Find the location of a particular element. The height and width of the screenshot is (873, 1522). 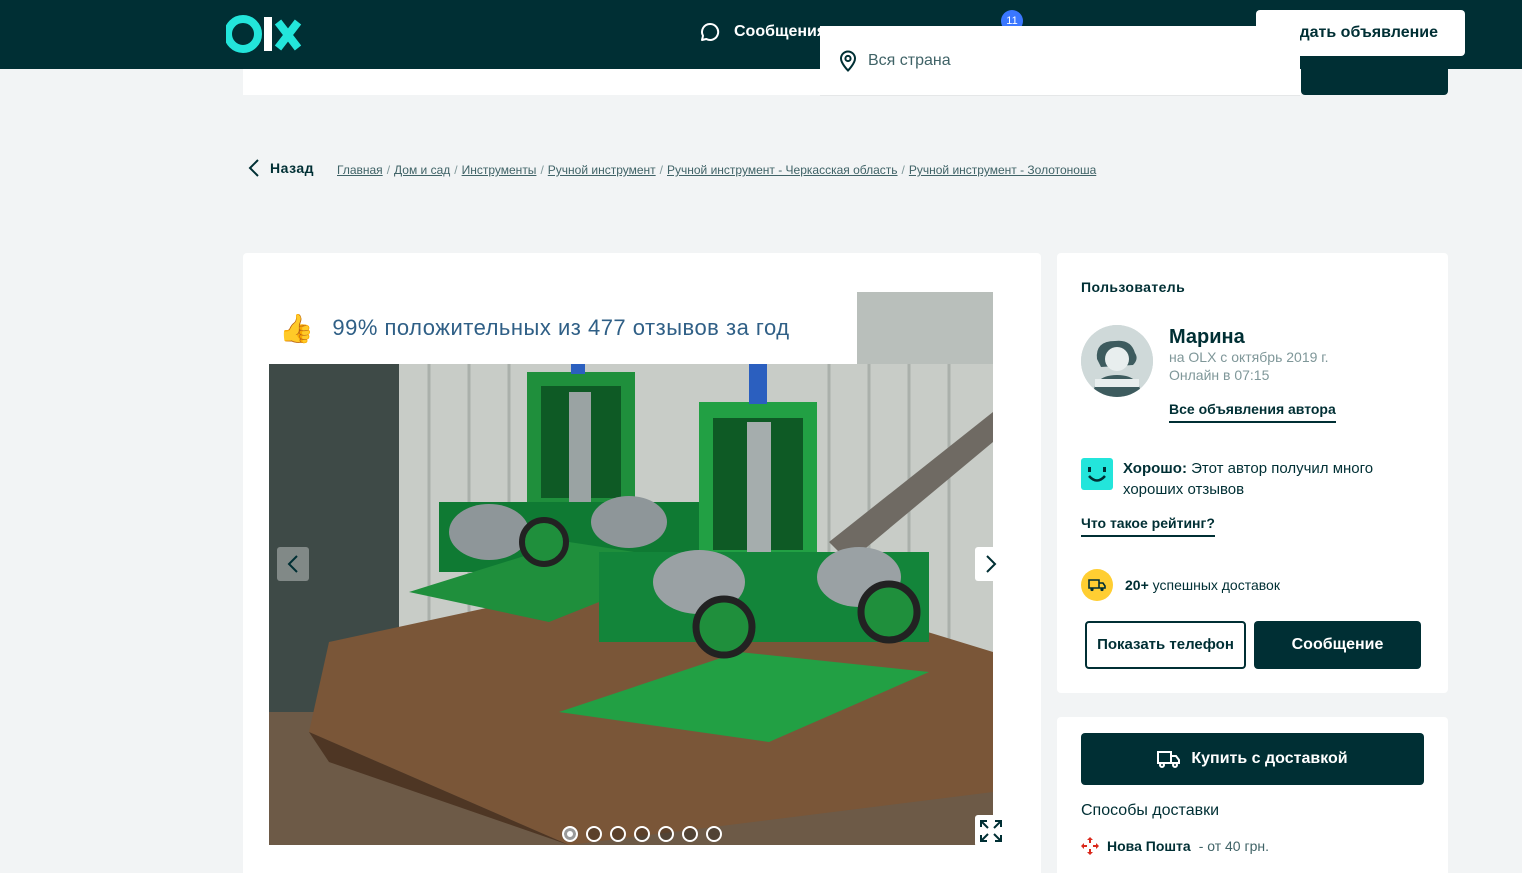

buy-with-delivery-button: Купить с доставкой is located at coordinates (1252, 759).